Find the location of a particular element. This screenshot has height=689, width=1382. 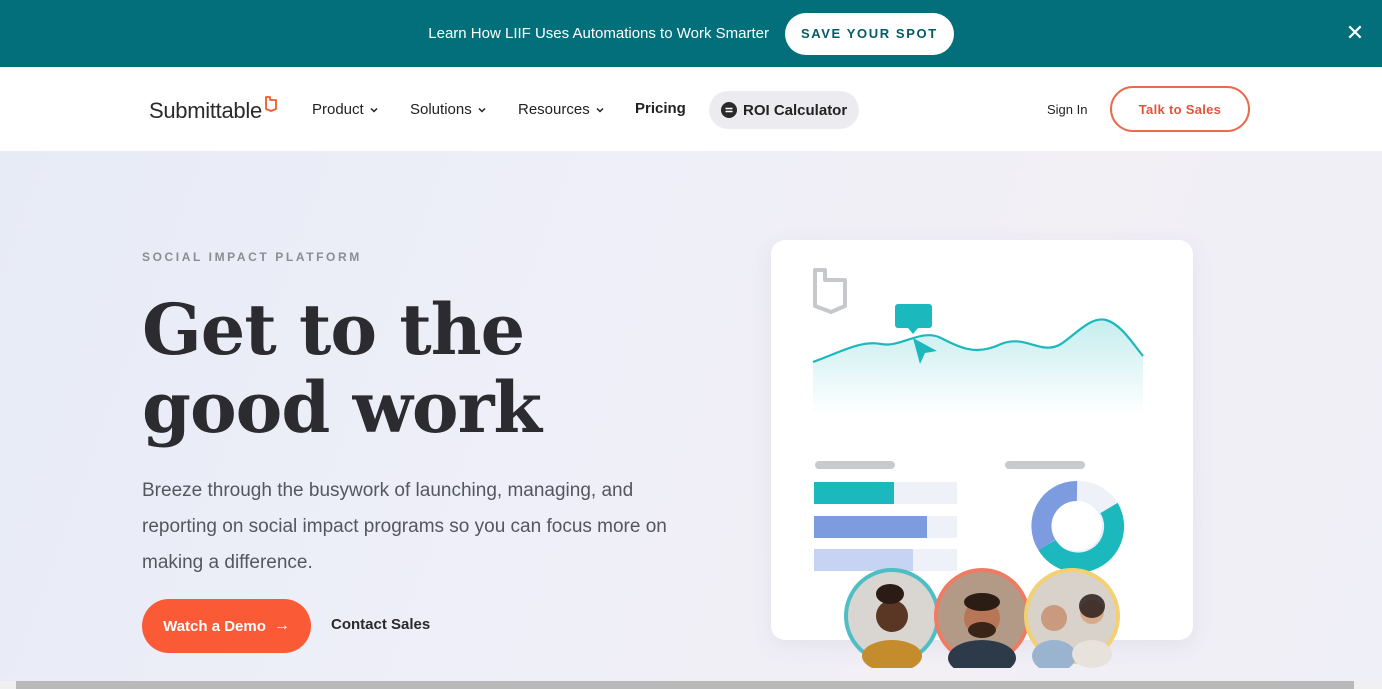

eyebrow-label: SOCIAL IMPACT PLATFORM is located at coordinates (252, 257).